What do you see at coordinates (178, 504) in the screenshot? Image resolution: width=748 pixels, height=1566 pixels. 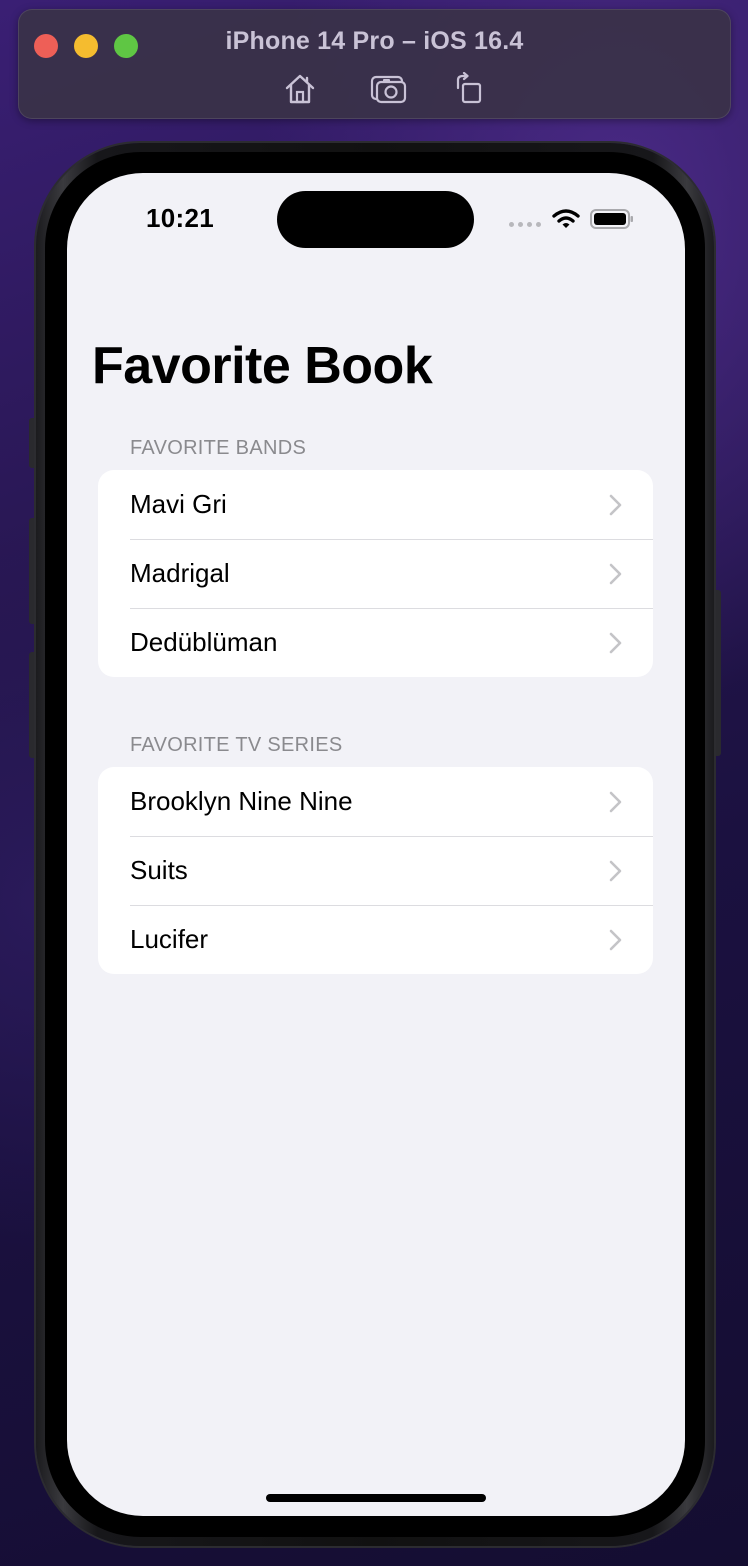 I see `list-item-label: Mavi Gri` at bounding box center [178, 504].